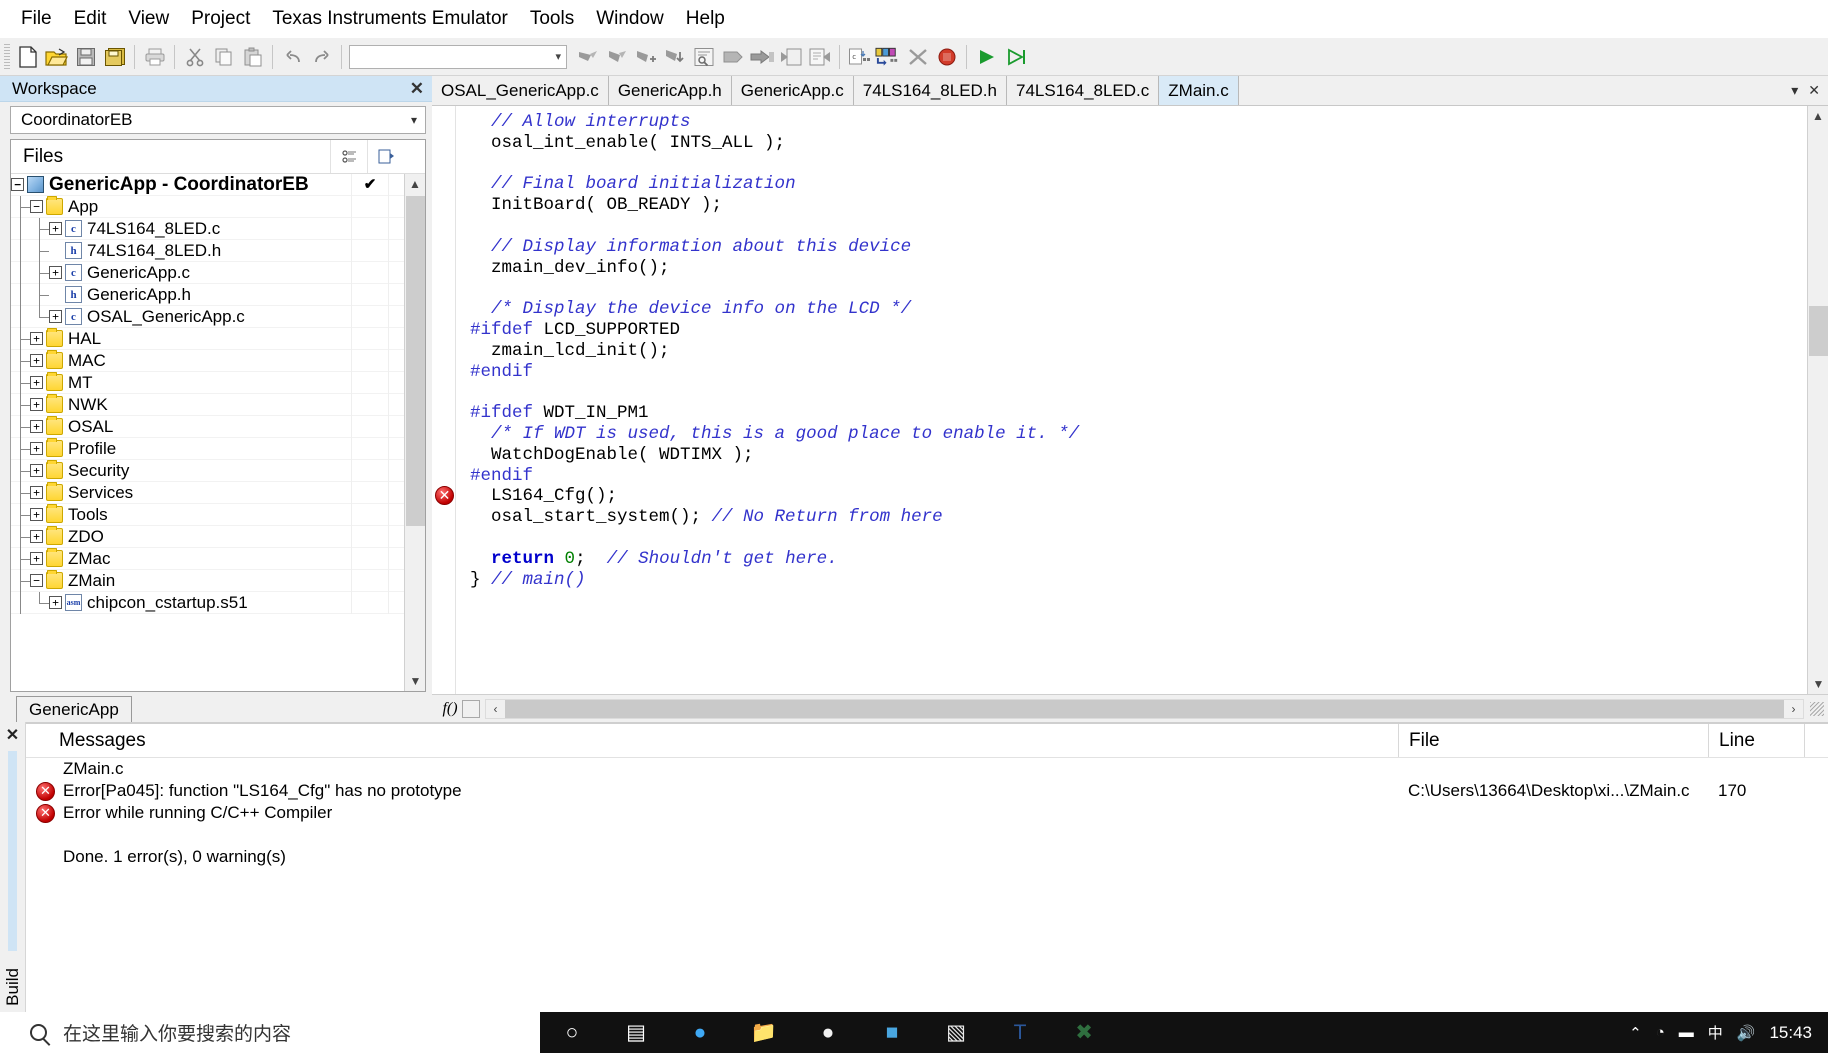 This screenshot has height=1053, width=1828. I want to click on build-message-row, so click(927, 835).